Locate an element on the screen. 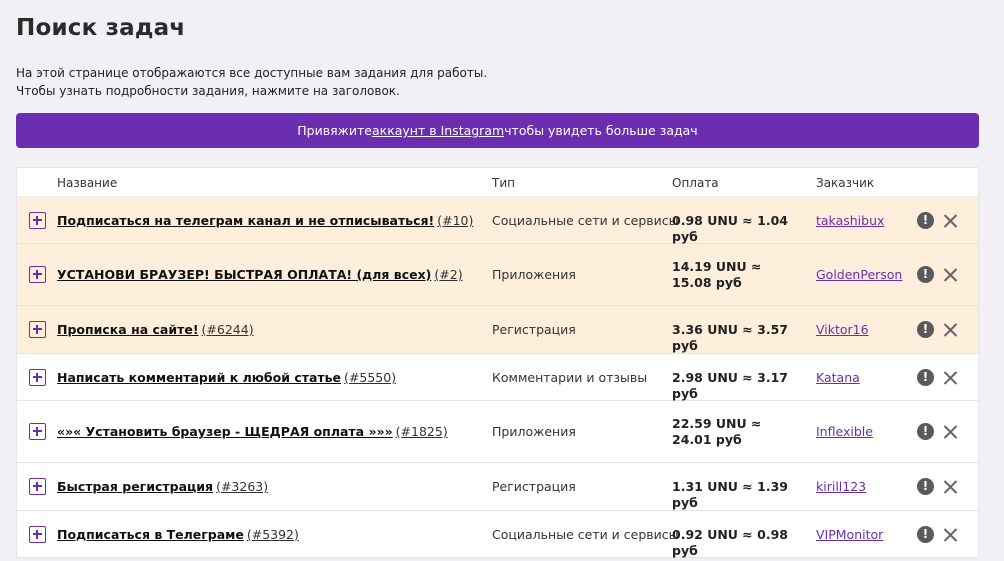 Image resolution: width=1004 pixels, height=561 pixels. customer-link: Inflexible is located at coordinates (844, 431).